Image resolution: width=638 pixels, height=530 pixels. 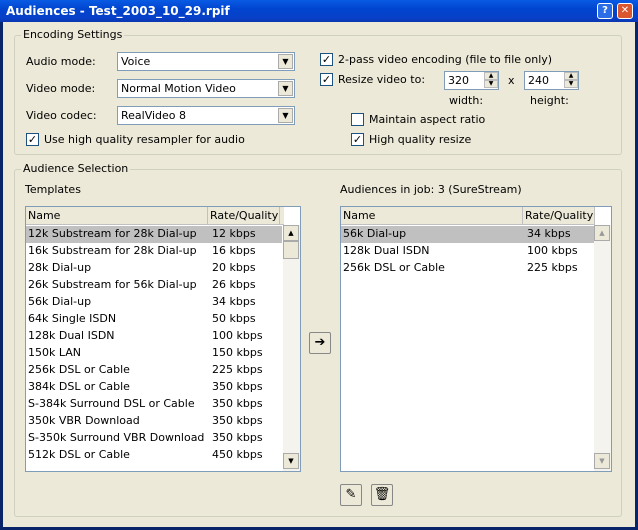 I want to click on hq-resize-checkbox: ✓, so click(x=357, y=139).